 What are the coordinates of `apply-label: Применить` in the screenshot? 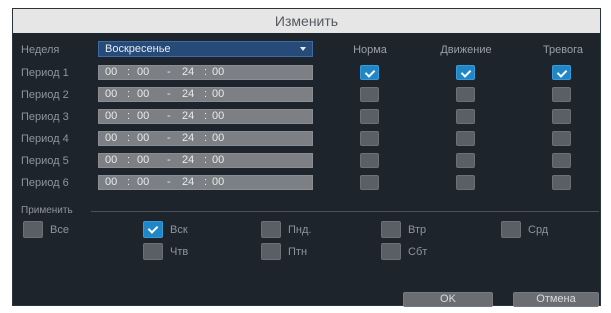 It's located at (47, 210).